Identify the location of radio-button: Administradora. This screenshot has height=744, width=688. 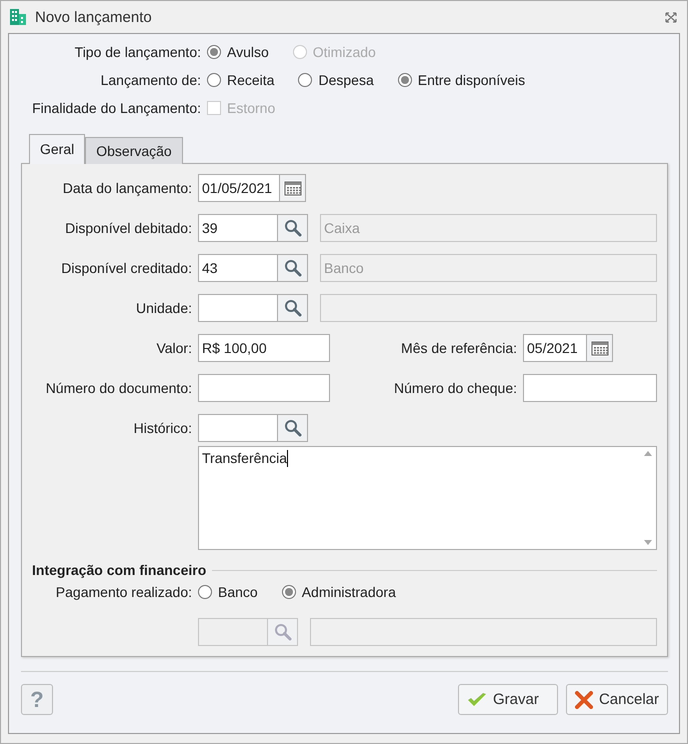
(339, 592).